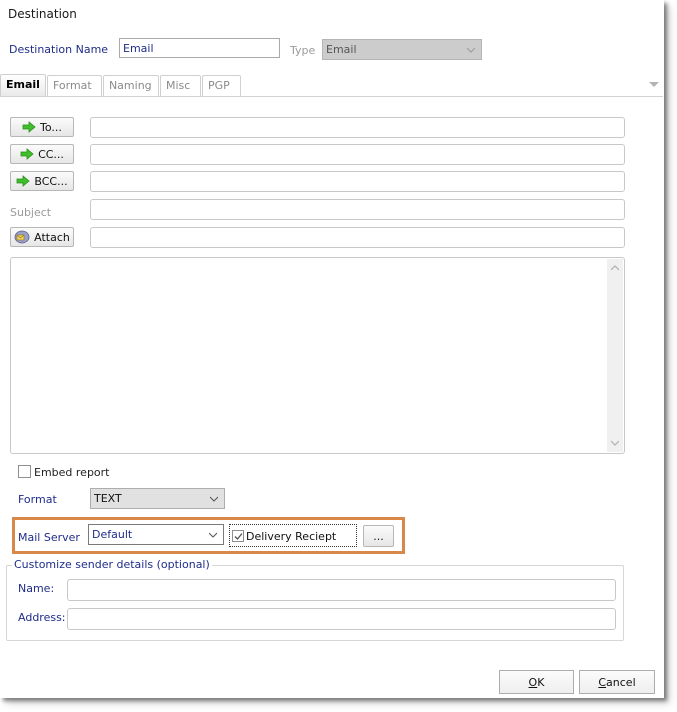 This screenshot has height=712, width=677. What do you see at coordinates (42, 14) in the screenshot?
I see `dialog-title: Destination` at bounding box center [42, 14].